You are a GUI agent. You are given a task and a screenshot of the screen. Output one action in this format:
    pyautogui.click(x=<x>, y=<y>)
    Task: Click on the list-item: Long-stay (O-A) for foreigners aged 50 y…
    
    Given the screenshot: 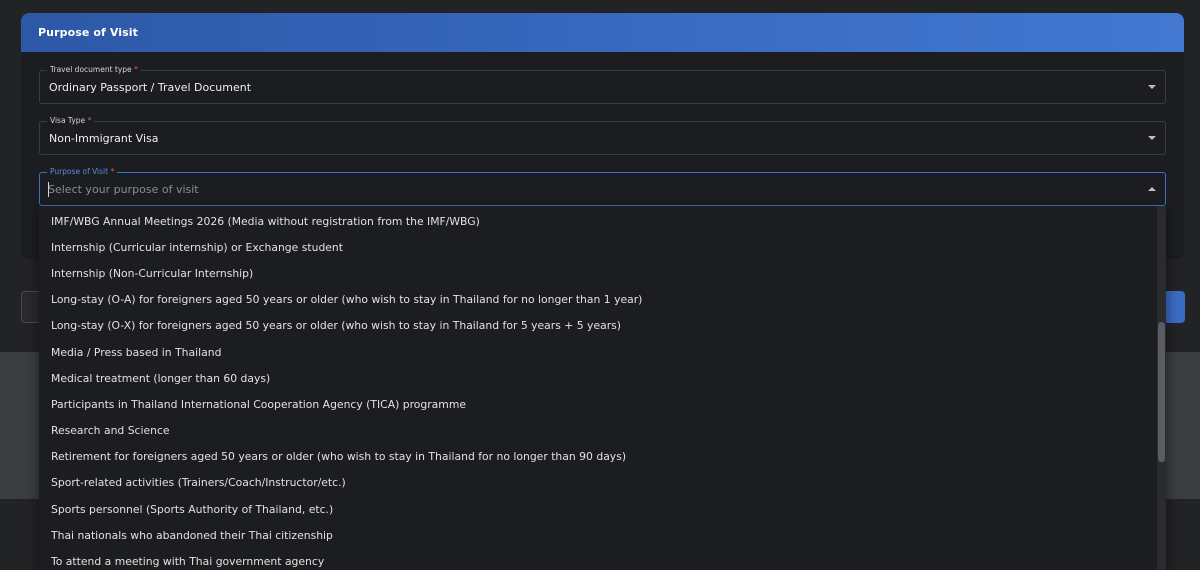 What is the action you would take?
    pyautogui.click(x=602, y=300)
    